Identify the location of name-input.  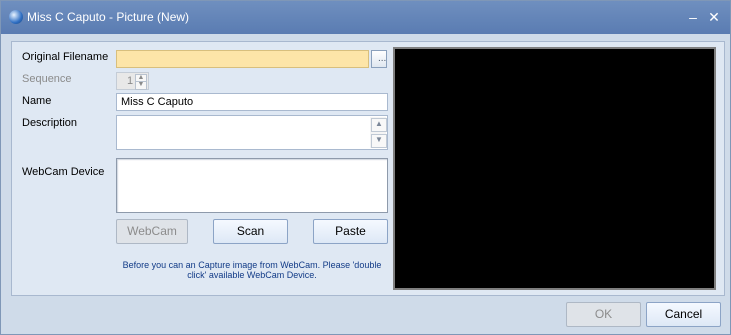
(252, 102).